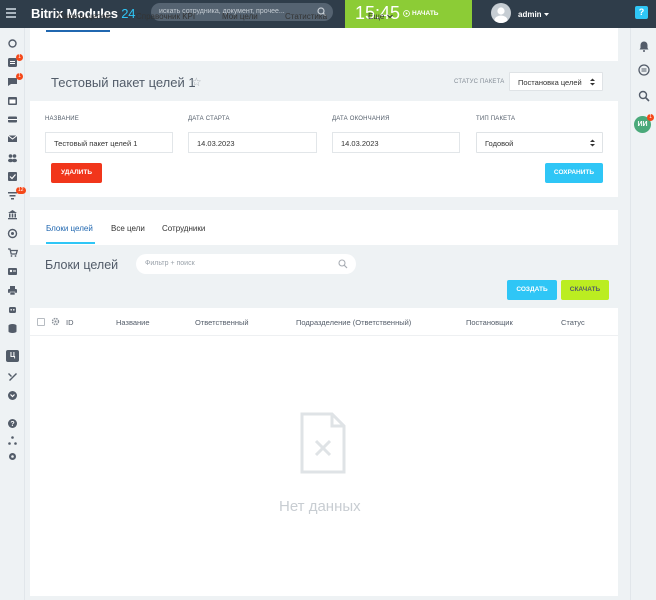  I want to click on tab-more: Еще, so click(380, 16).